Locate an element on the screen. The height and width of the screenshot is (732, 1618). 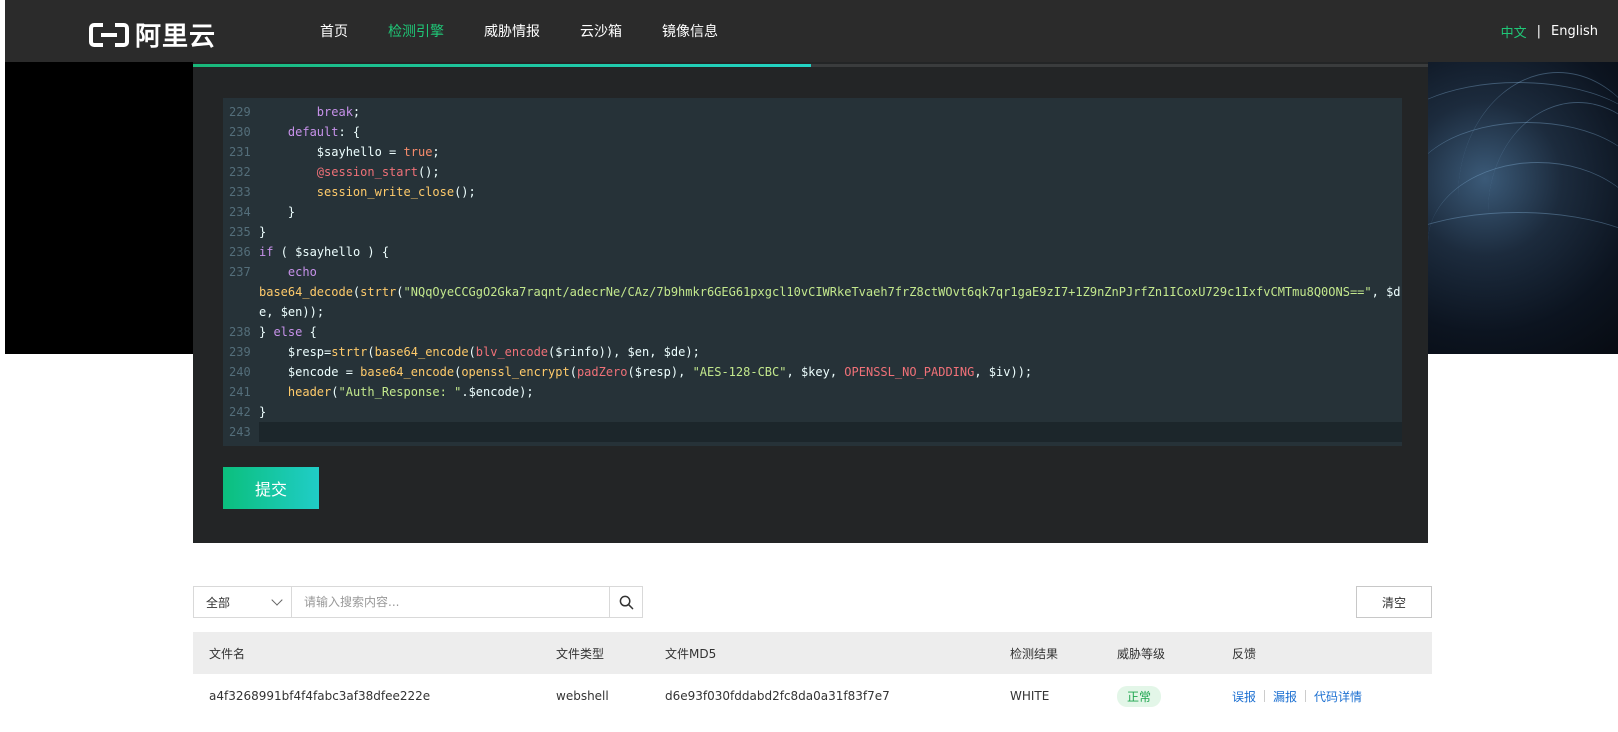
false-positive-link: 误报 is located at coordinates (1244, 696).